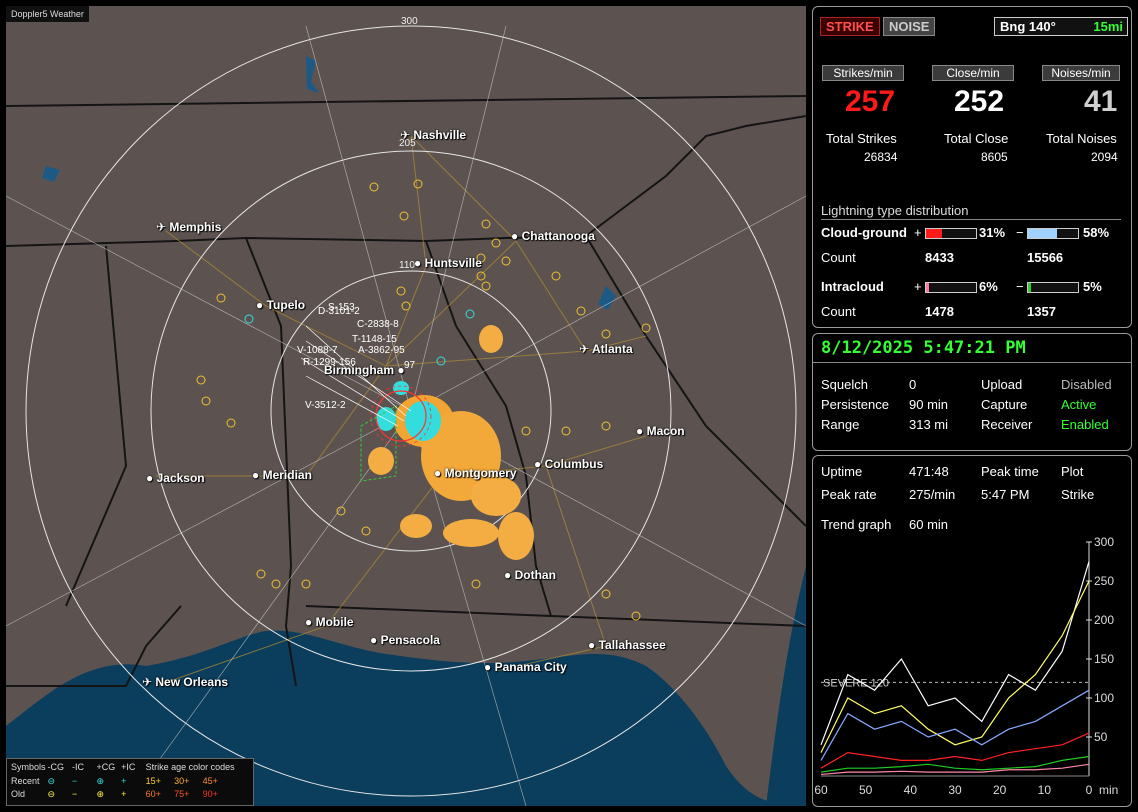 The height and width of the screenshot is (812, 1138). What do you see at coordinates (929, 404) in the screenshot?
I see `persistence-value: 90 min` at bounding box center [929, 404].